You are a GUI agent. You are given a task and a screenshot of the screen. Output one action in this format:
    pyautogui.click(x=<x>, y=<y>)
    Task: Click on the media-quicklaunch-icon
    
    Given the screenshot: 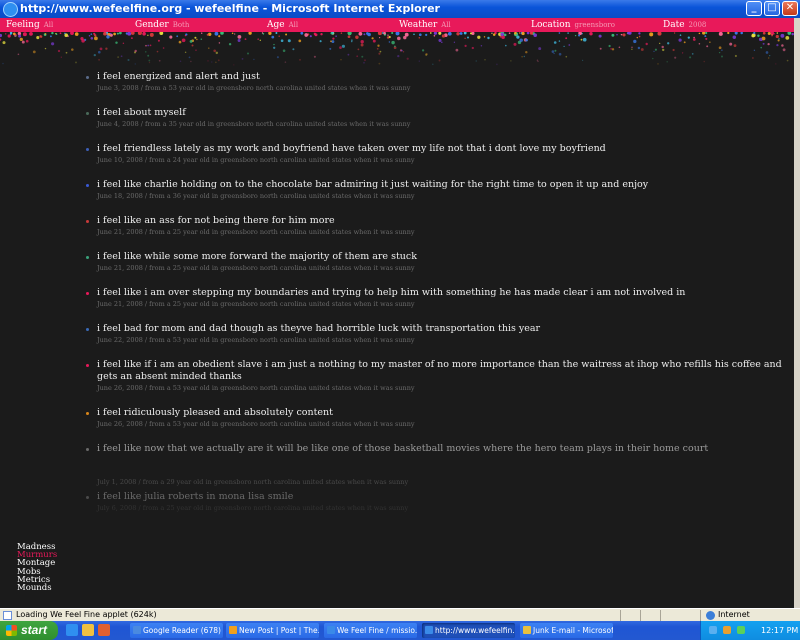 What is the action you would take?
    pyautogui.click(x=104, y=630)
    